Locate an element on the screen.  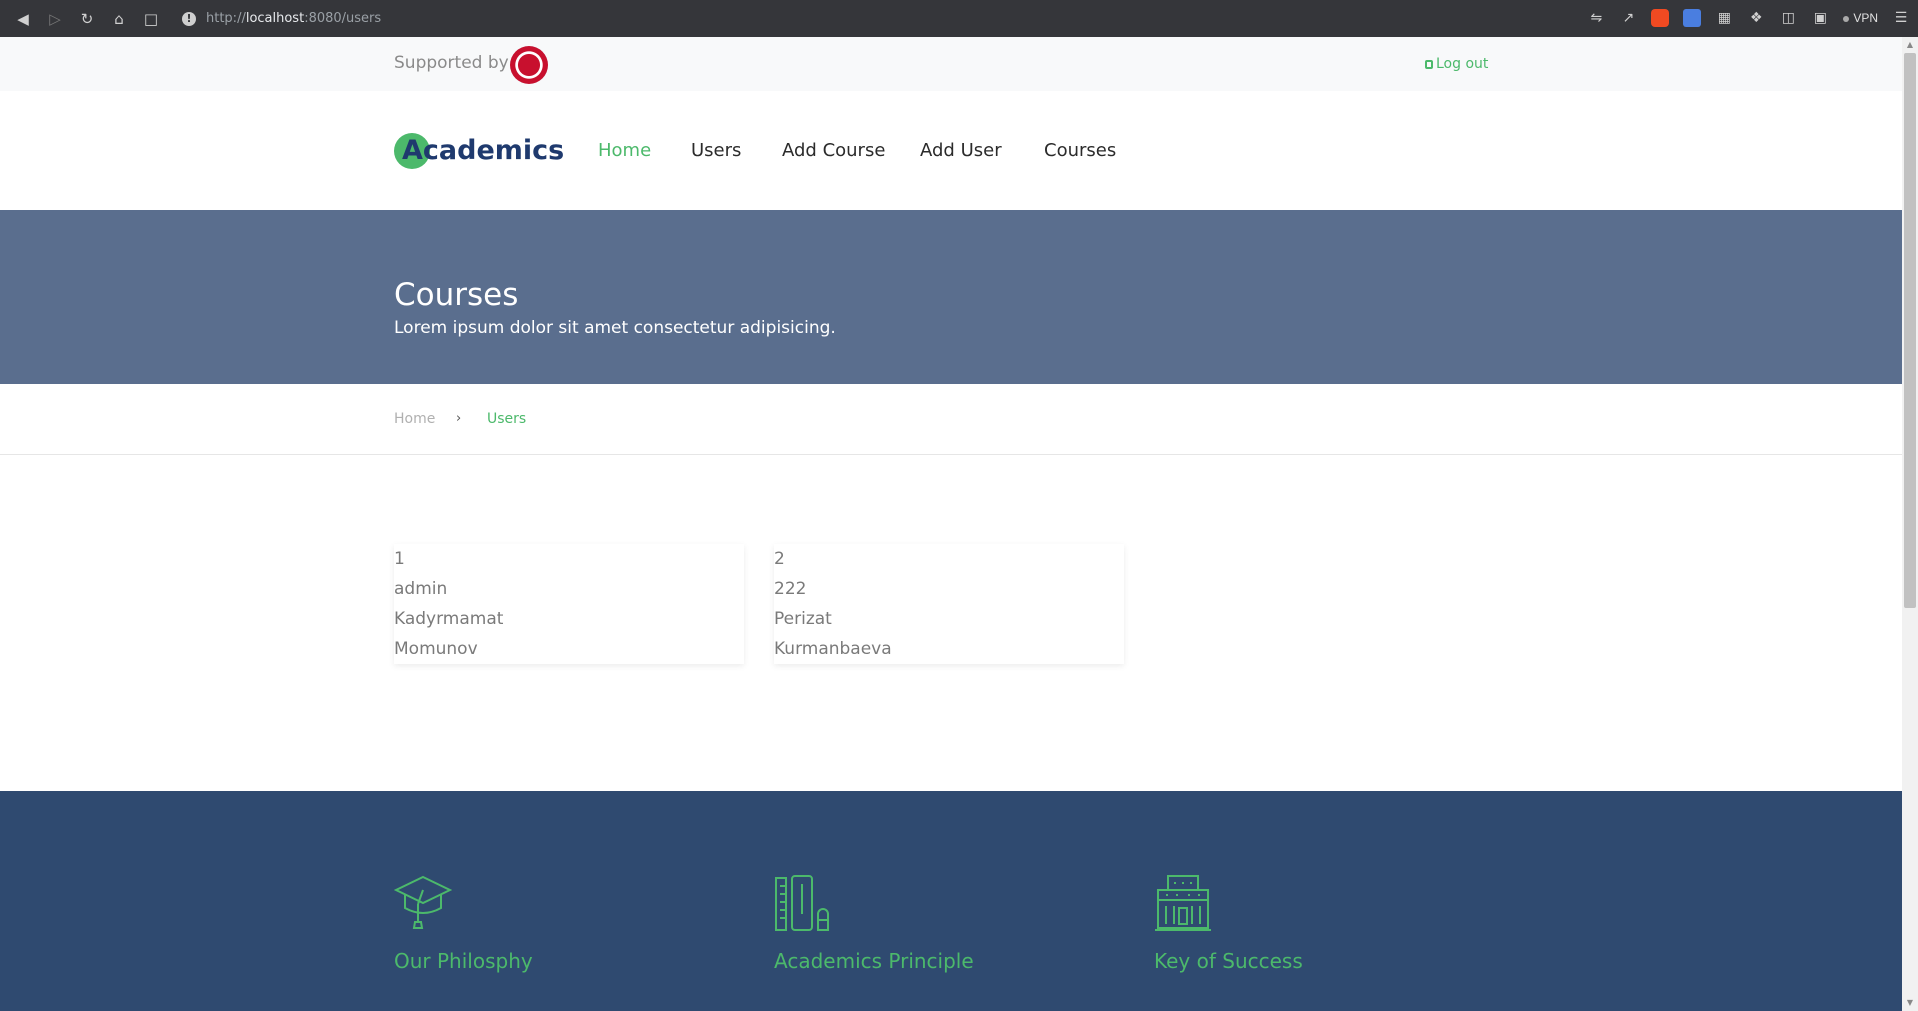
scroll-down-icon: ▼ is located at coordinates (1910, 1003).